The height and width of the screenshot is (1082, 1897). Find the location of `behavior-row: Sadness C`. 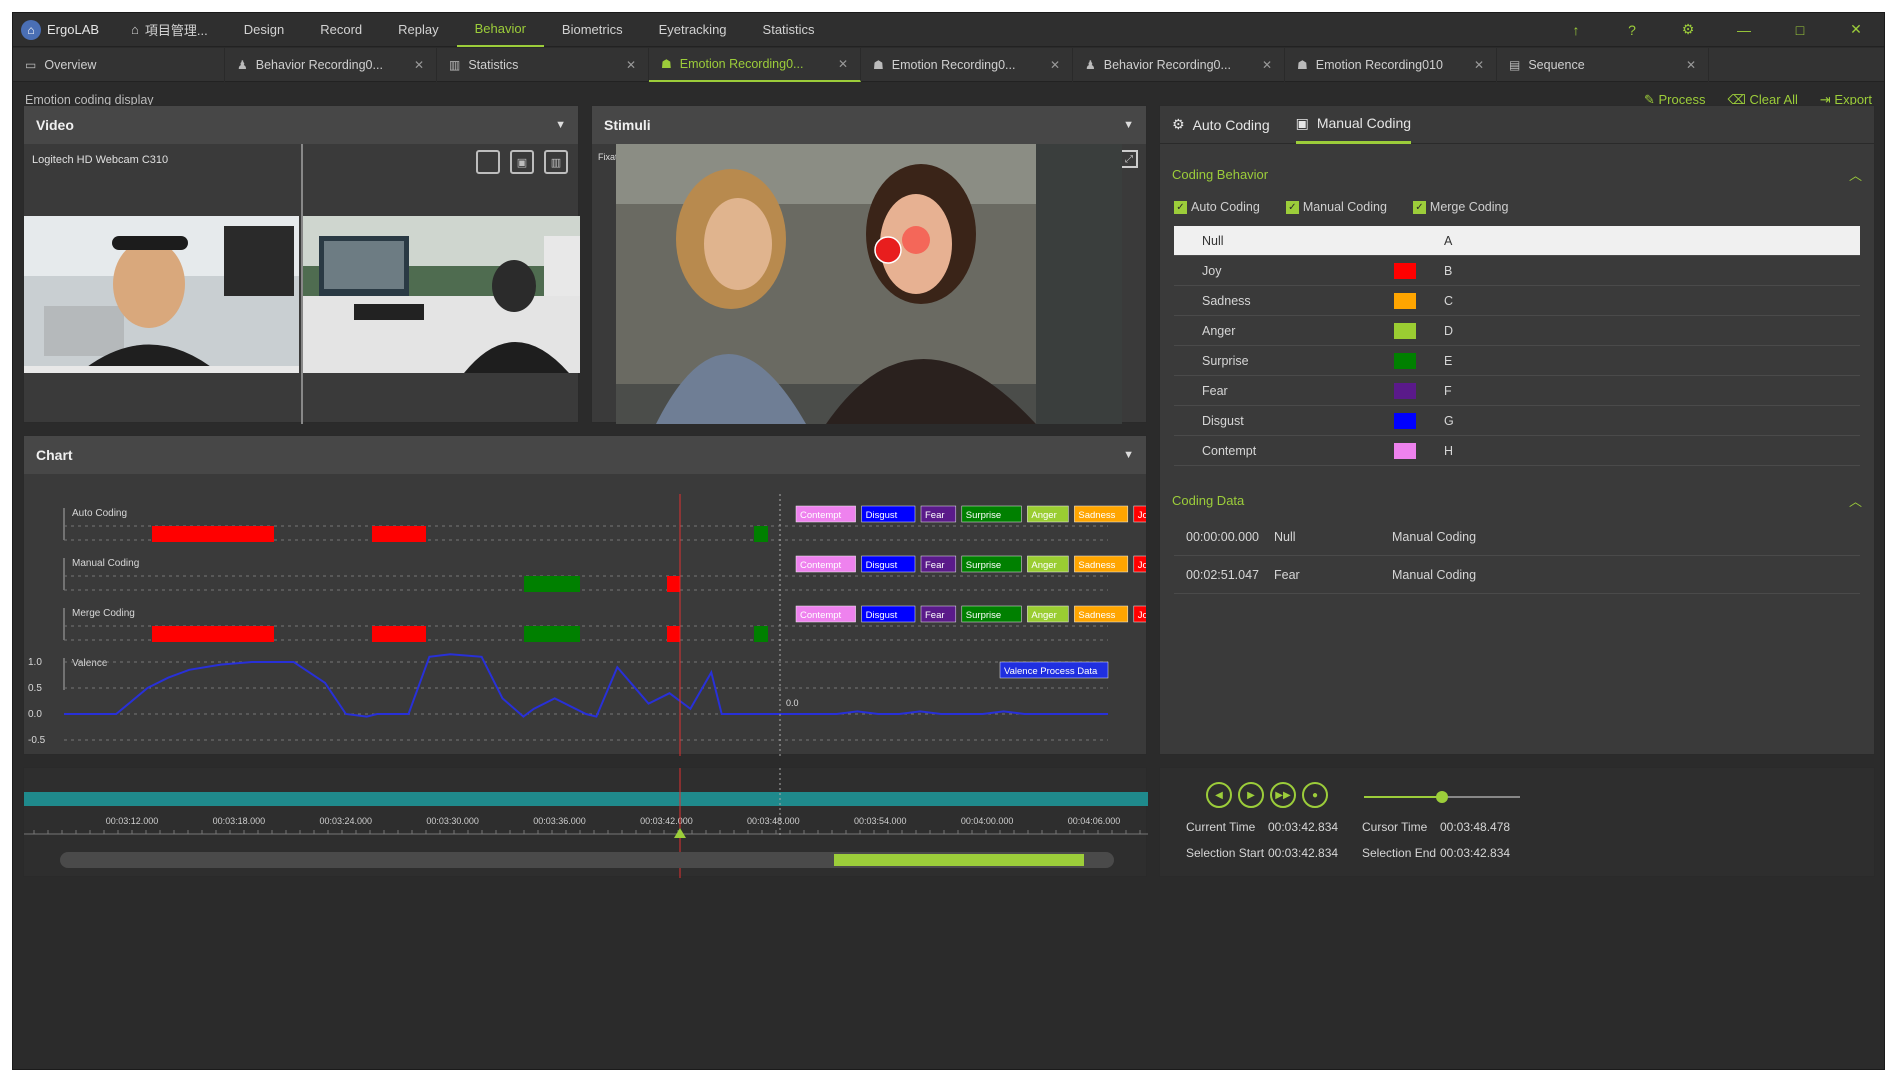

behavior-row: Sadness C is located at coordinates (1517, 301).